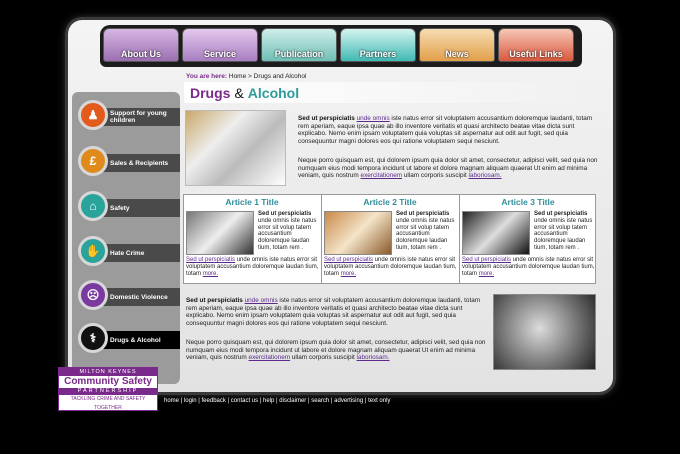 The image size is (680, 454). What do you see at coordinates (210, 92) in the screenshot?
I see `title-part1: Drugs` at bounding box center [210, 92].